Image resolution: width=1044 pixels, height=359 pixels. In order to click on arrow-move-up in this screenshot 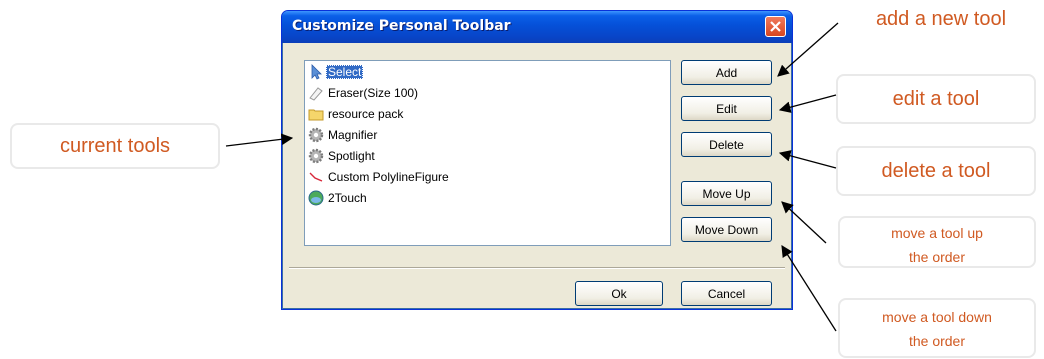, I will do `click(804, 222)`.